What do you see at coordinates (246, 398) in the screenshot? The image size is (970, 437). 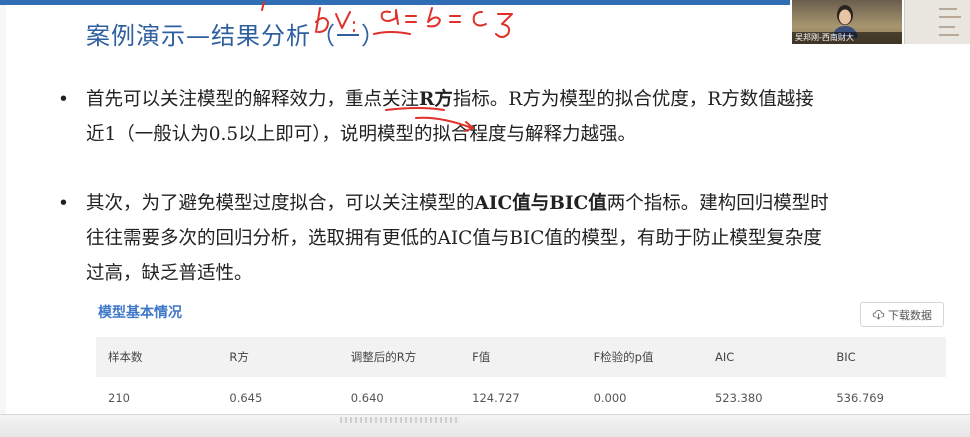 I see `table-cell: 0.645` at bounding box center [246, 398].